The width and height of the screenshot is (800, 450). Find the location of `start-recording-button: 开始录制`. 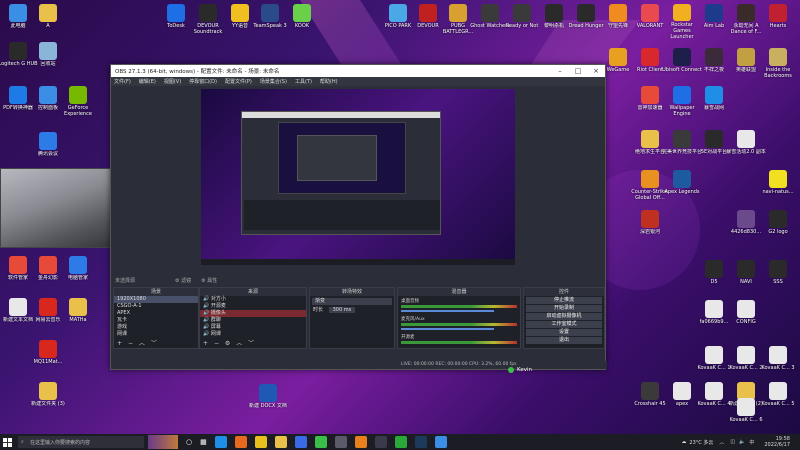

start-recording-button: 开始录制 is located at coordinates (564, 308).